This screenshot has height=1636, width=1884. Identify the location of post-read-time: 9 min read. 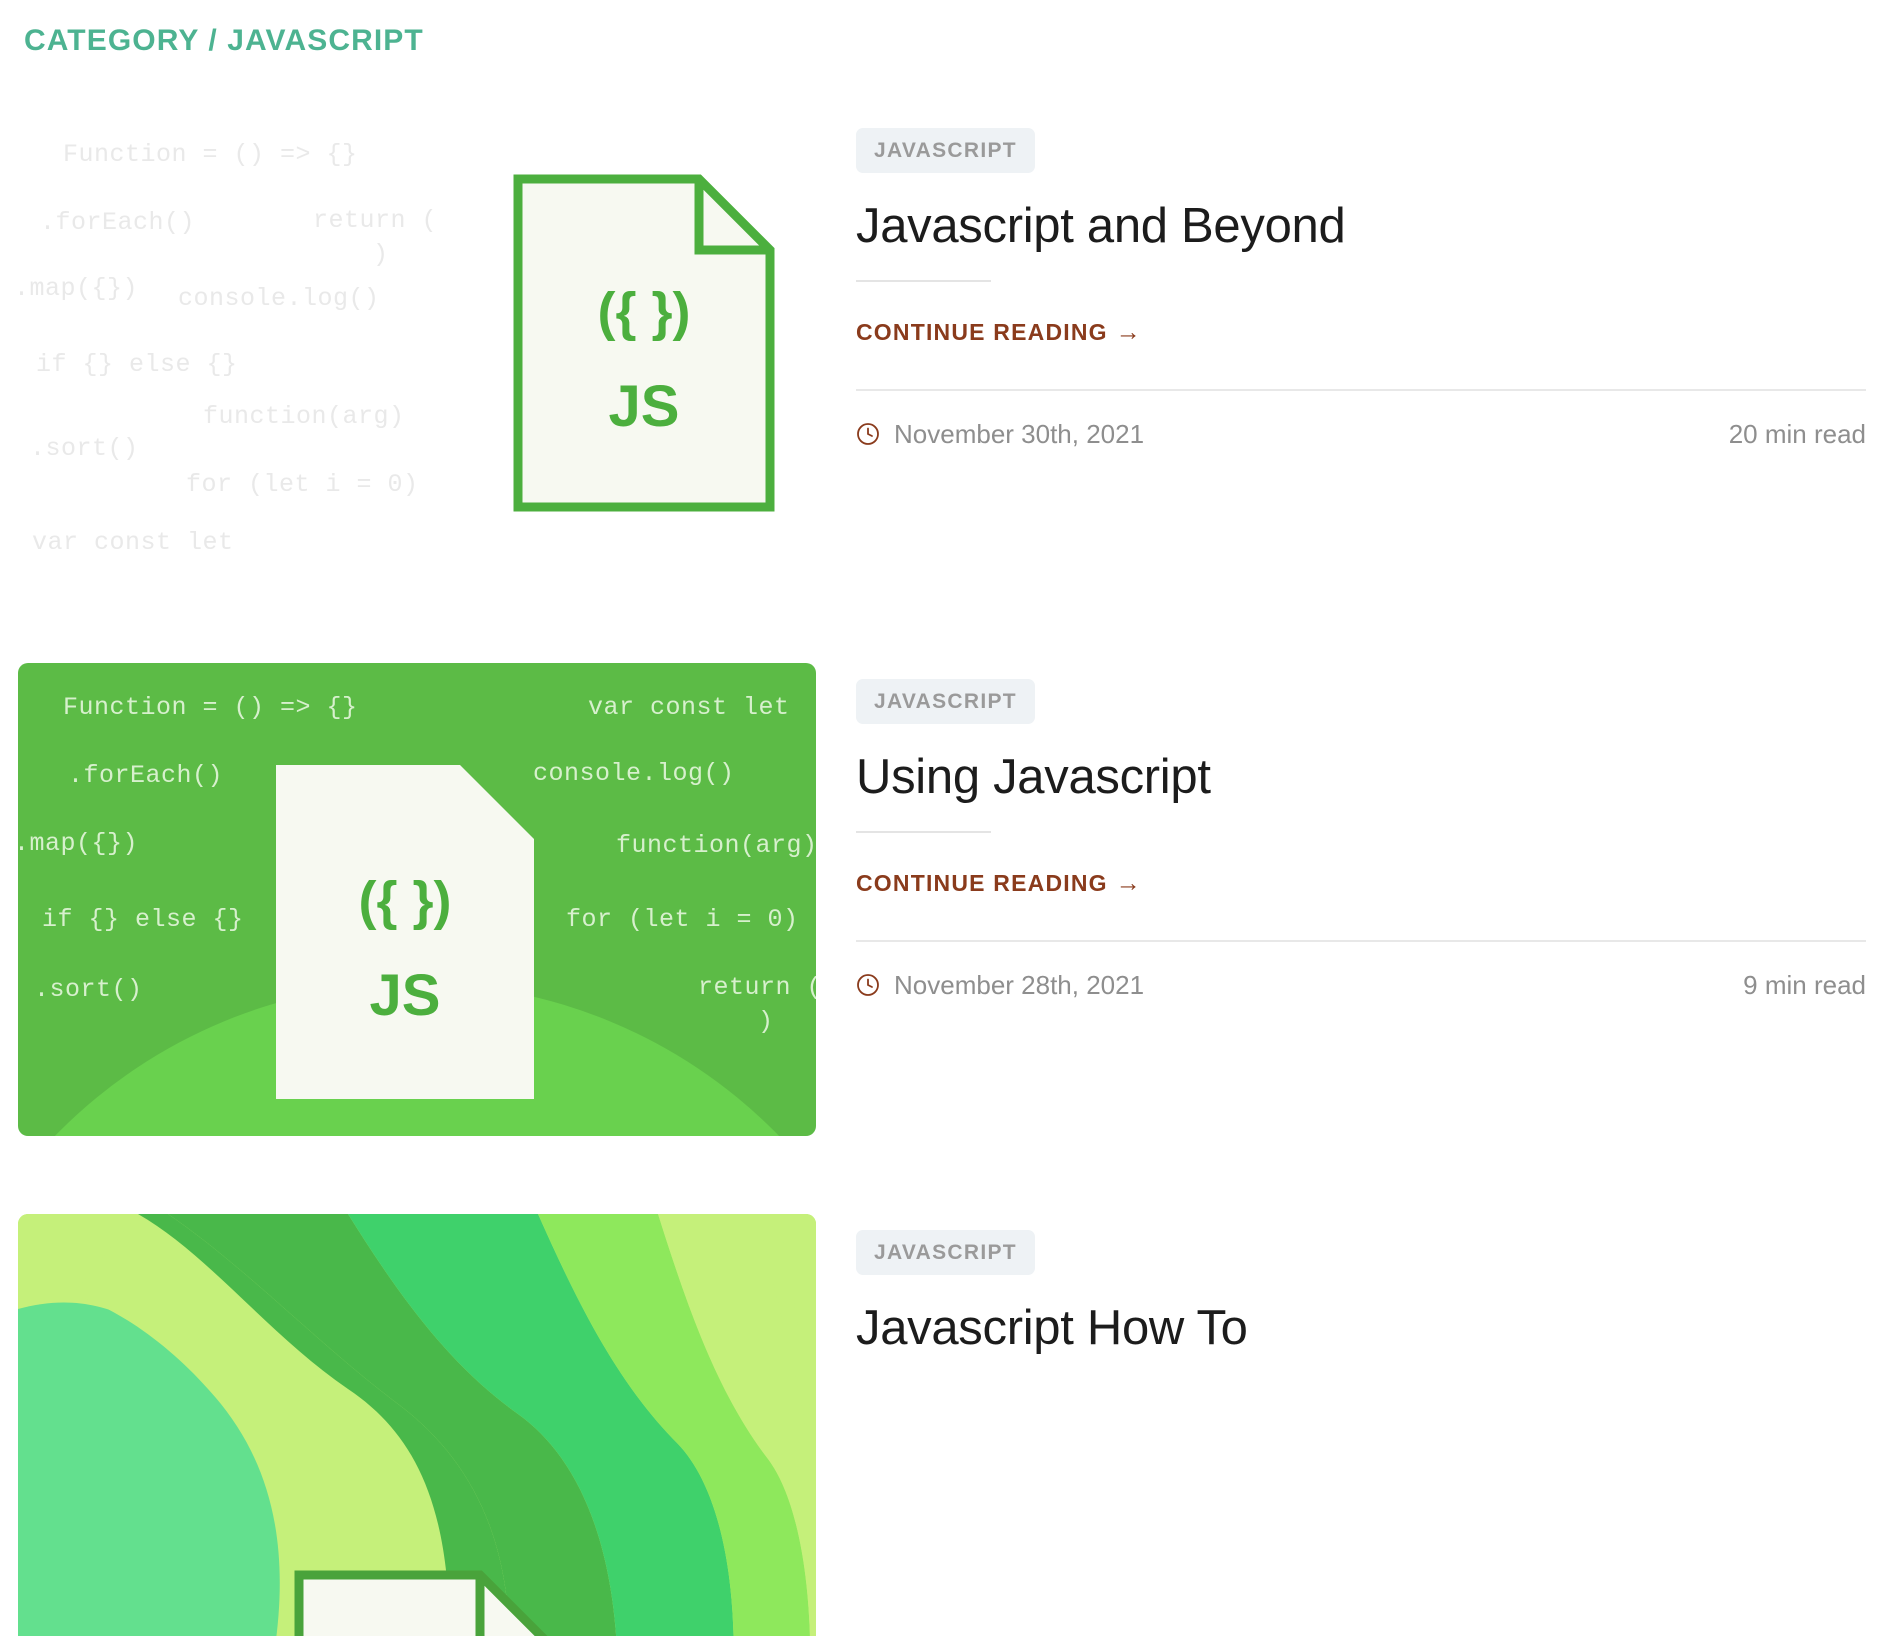
(1804, 984).